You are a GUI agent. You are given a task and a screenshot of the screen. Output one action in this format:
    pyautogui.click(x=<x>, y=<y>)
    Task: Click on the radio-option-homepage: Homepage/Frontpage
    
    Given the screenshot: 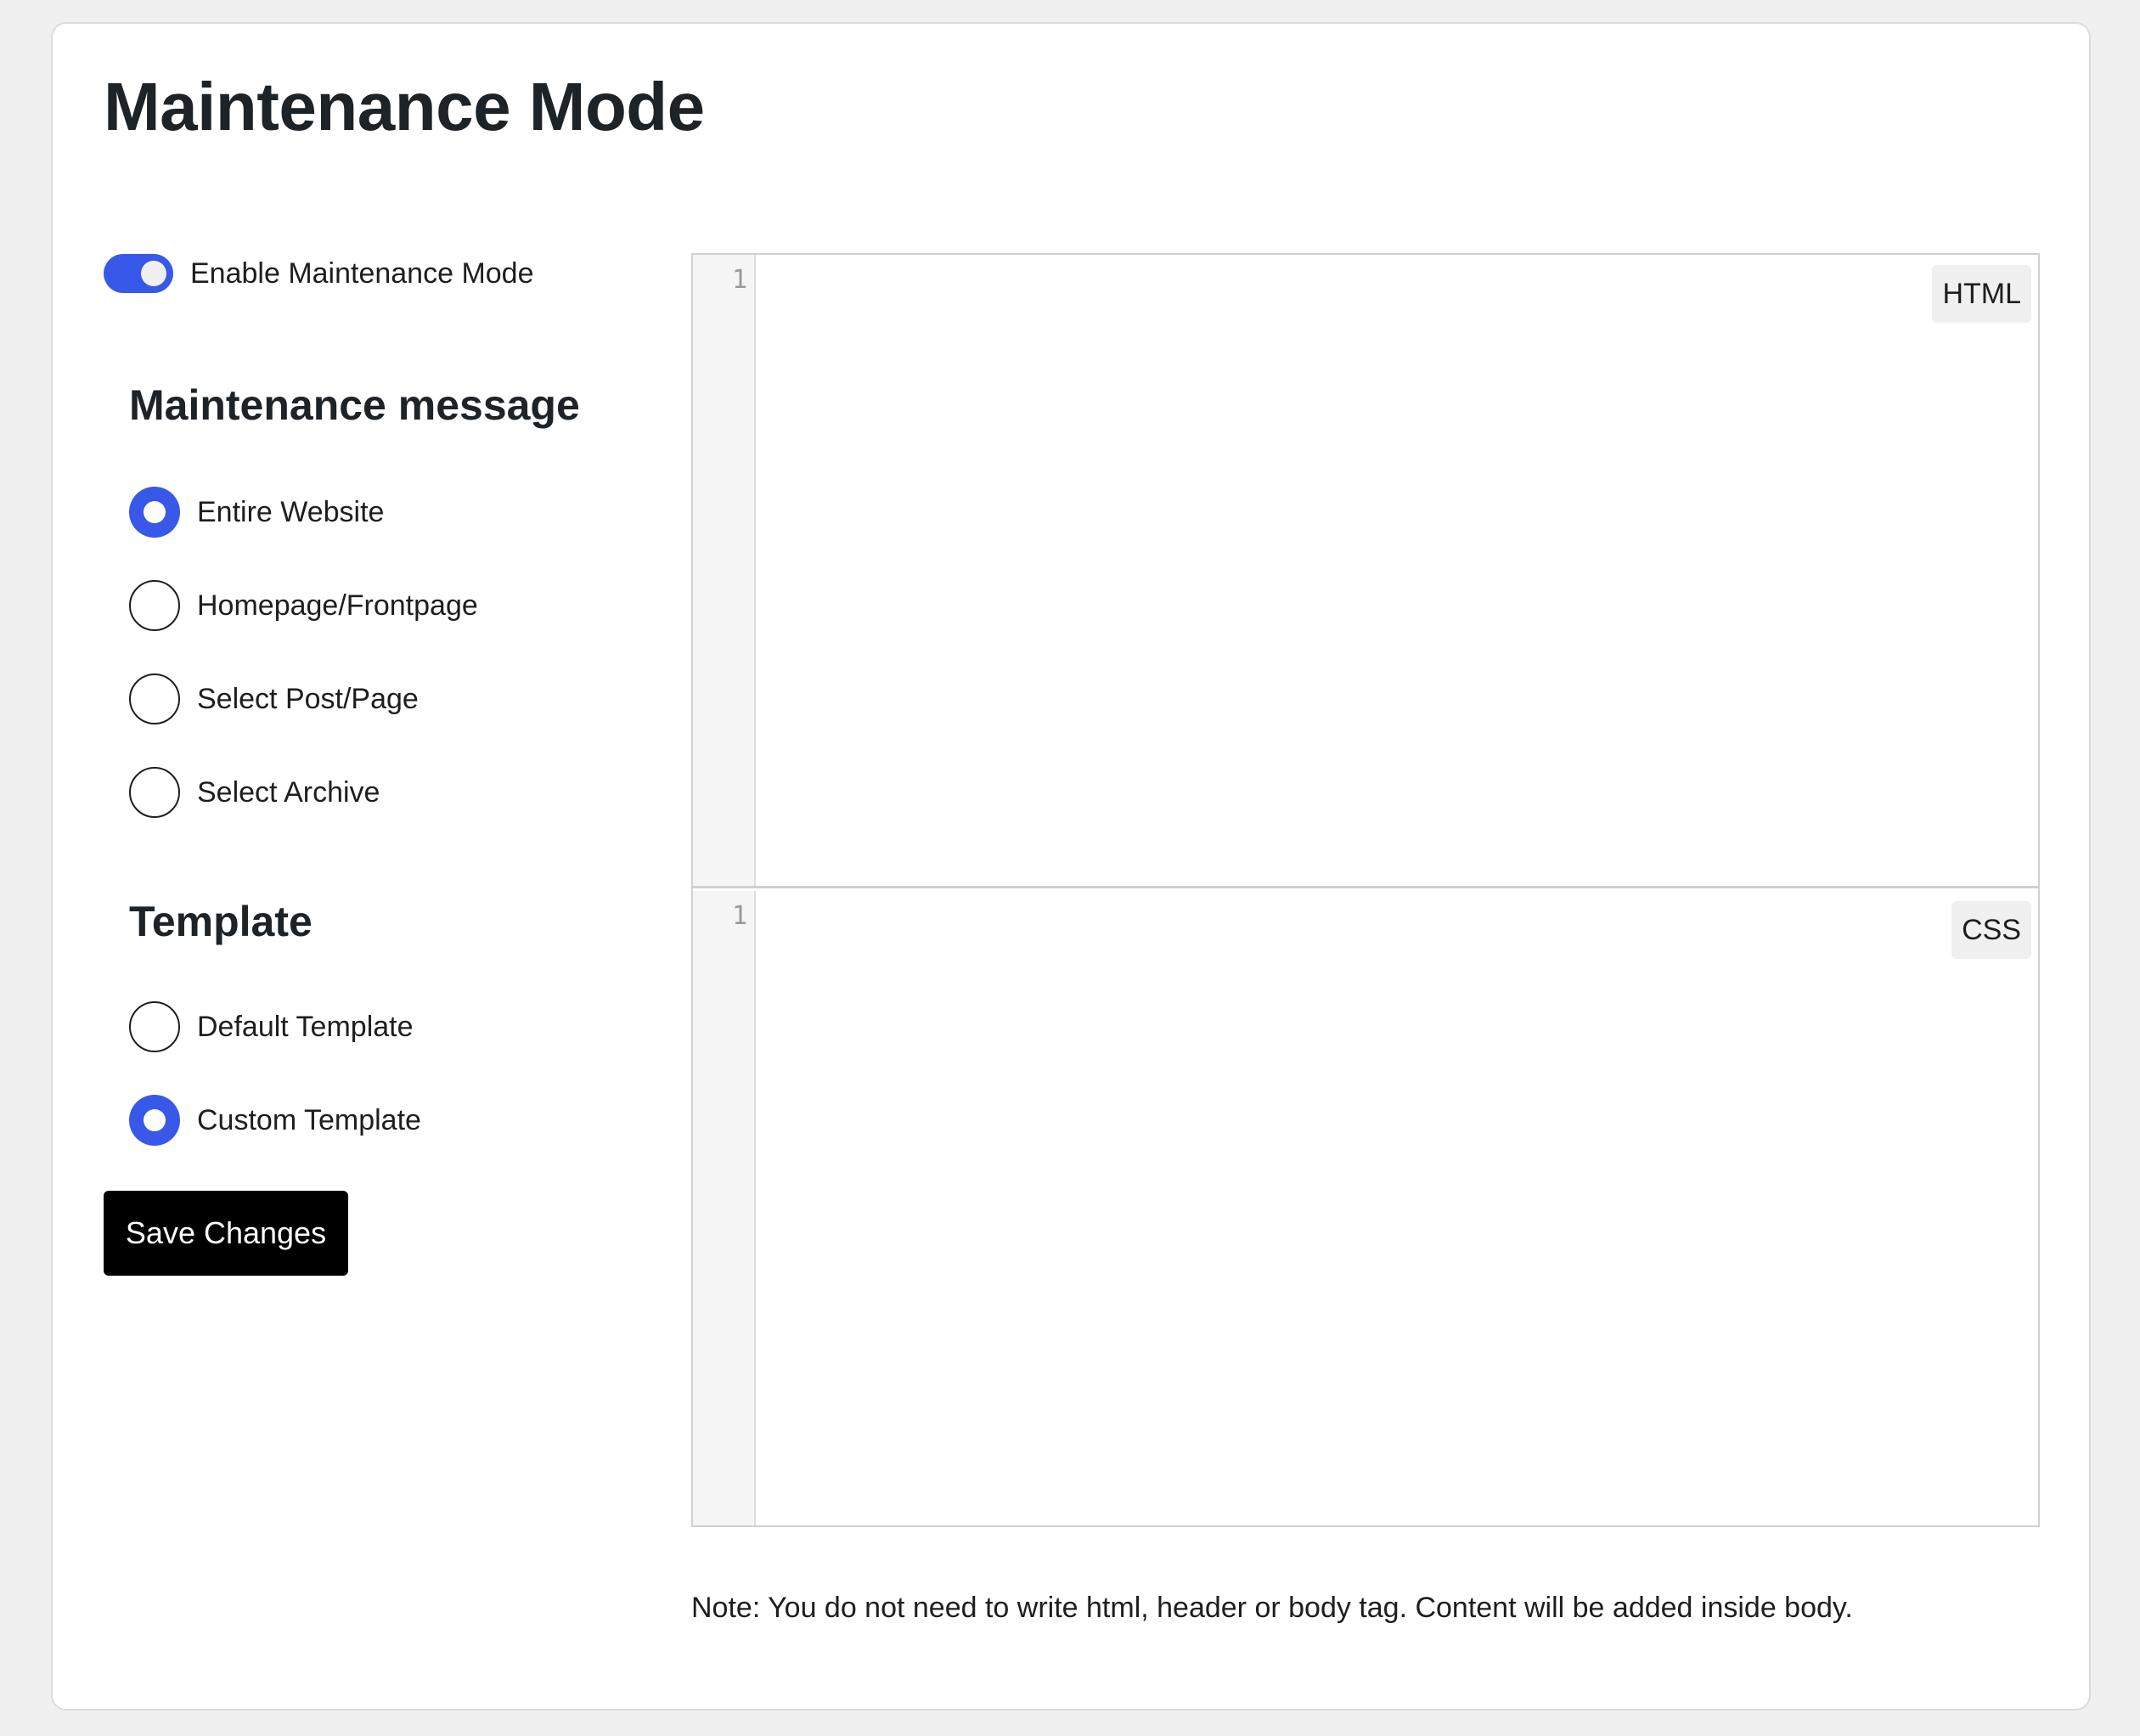 What is the action you would take?
    pyautogui.click(x=303, y=605)
    